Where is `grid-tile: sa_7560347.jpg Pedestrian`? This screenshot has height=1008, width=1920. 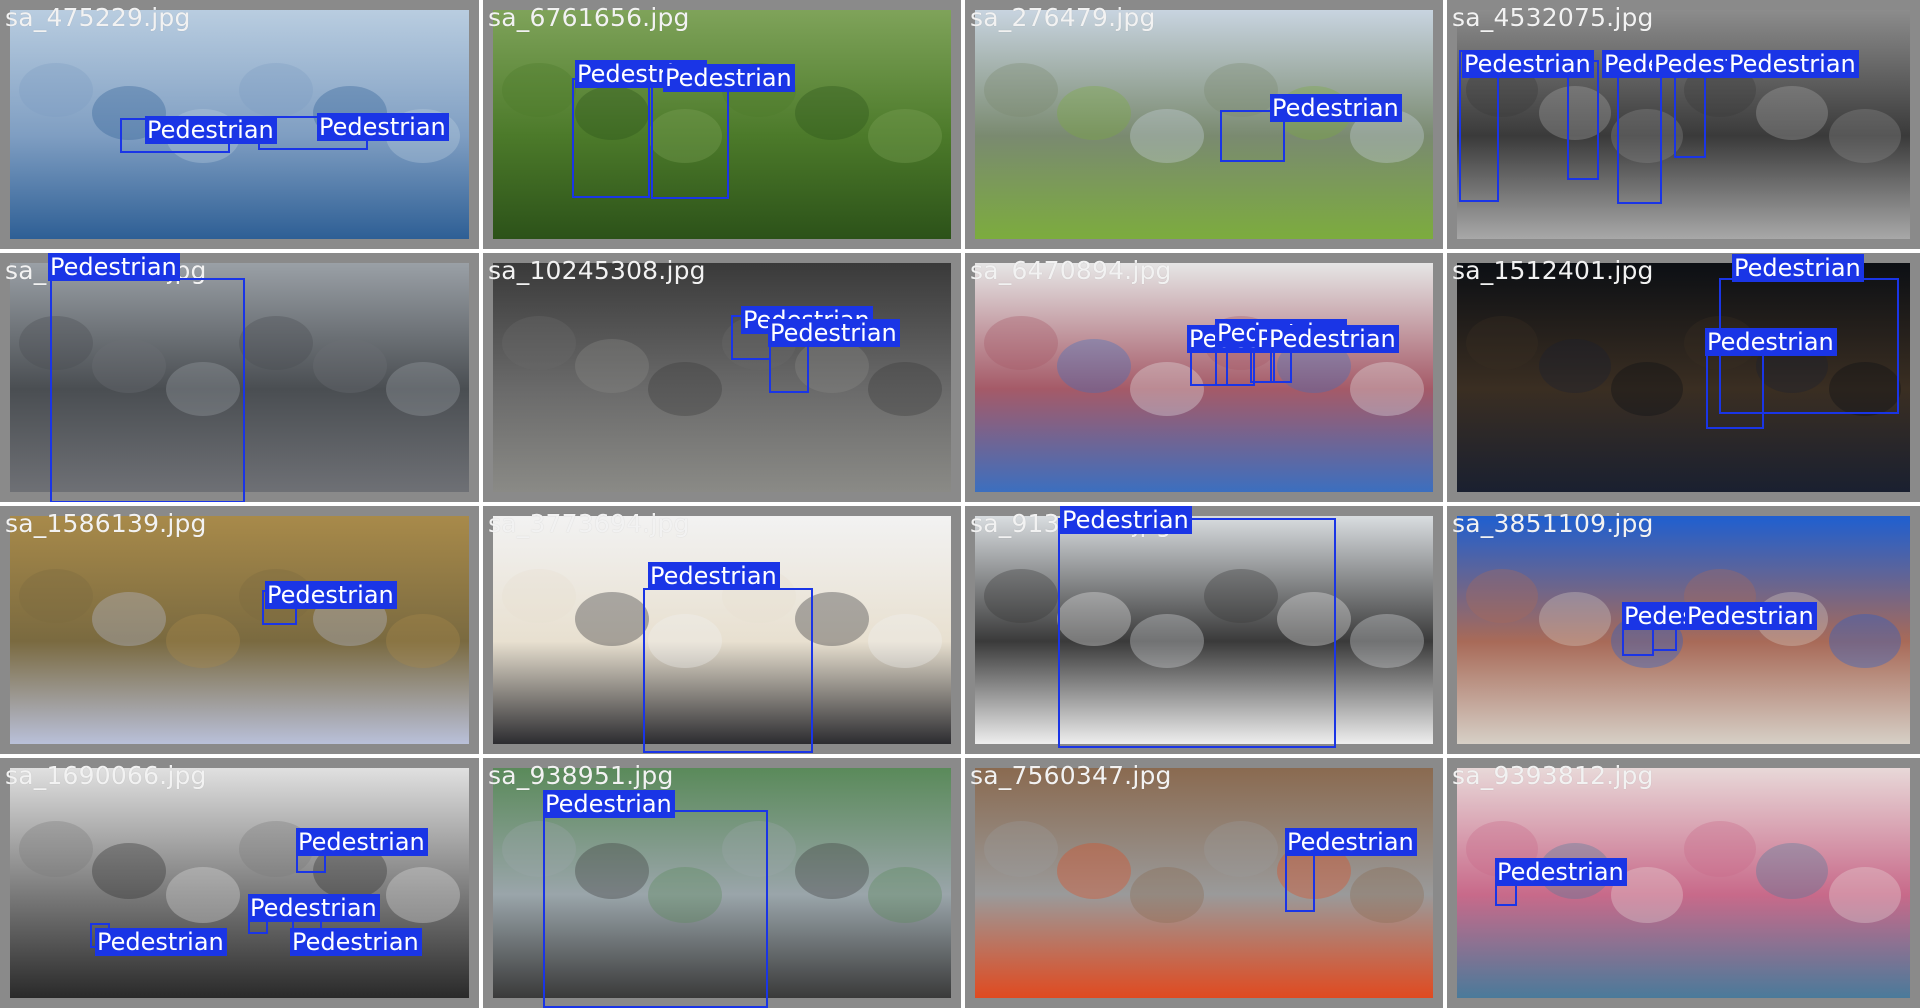 grid-tile: sa_7560347.jpg Pedestrian is located at coordinates (1204, 883).